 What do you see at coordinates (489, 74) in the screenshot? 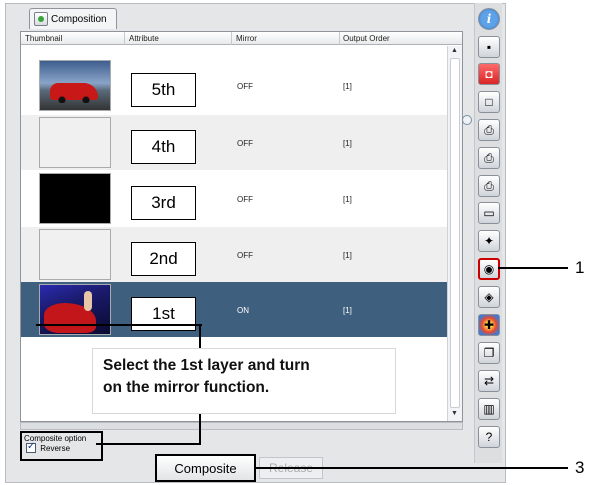
I see `qr-icon: ◘` at bounding box center [489, 74].